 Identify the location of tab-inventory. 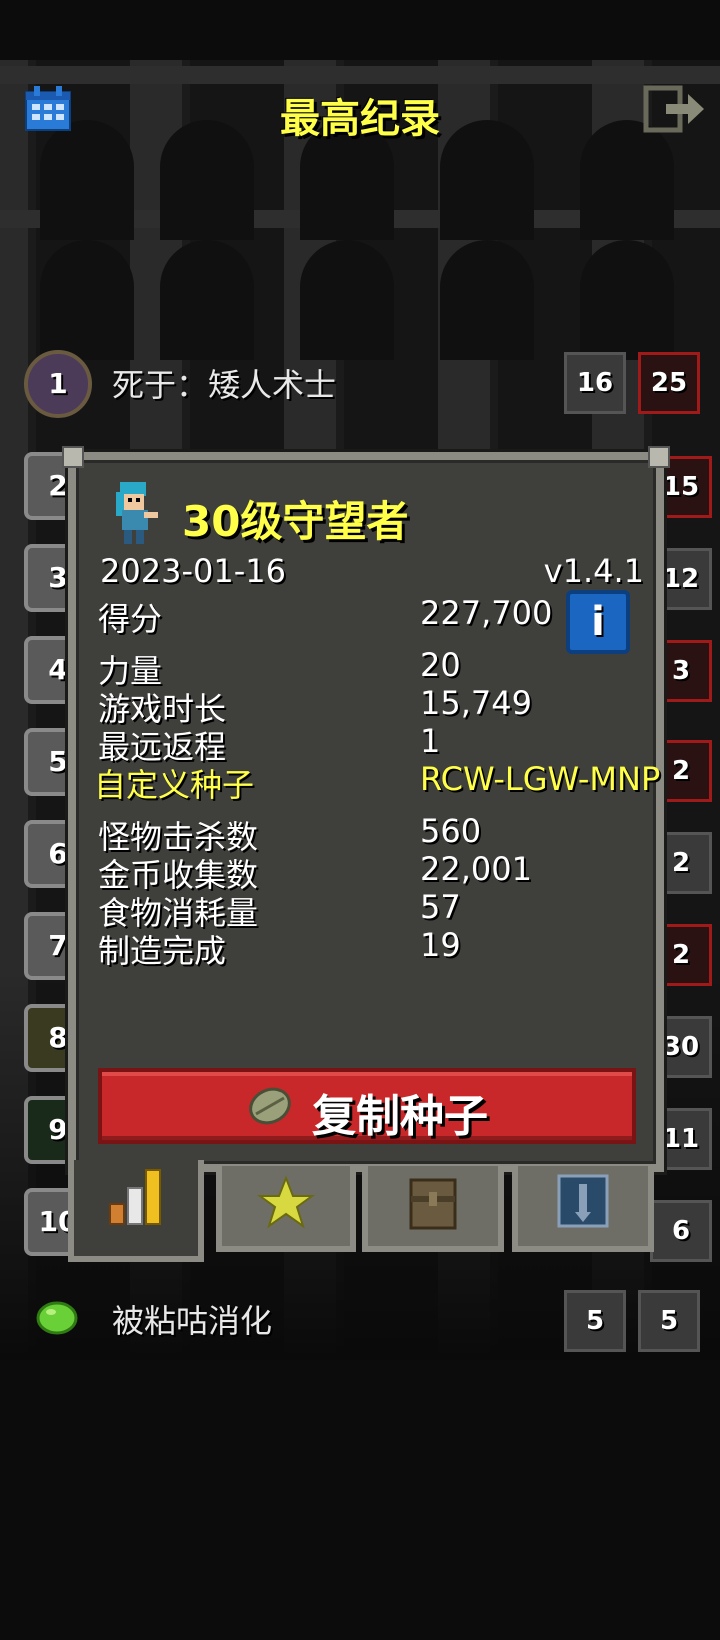
(433, 1209).